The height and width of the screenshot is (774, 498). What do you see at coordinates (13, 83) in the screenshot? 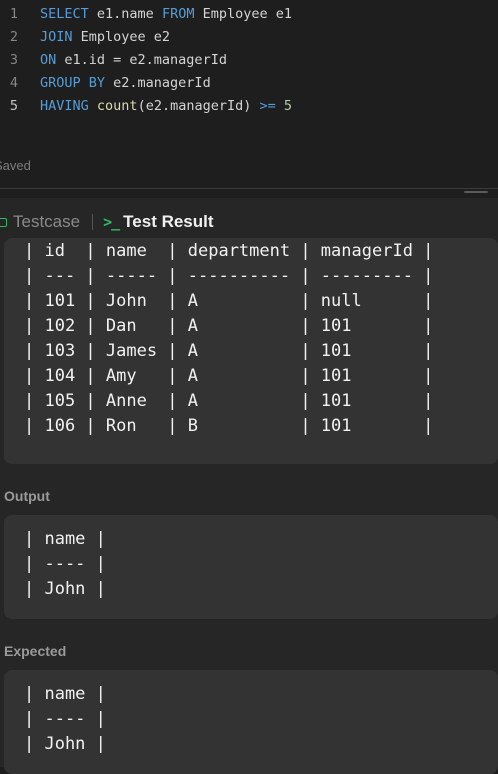
I see `line-number: 4` at bounding box center [13, 83].